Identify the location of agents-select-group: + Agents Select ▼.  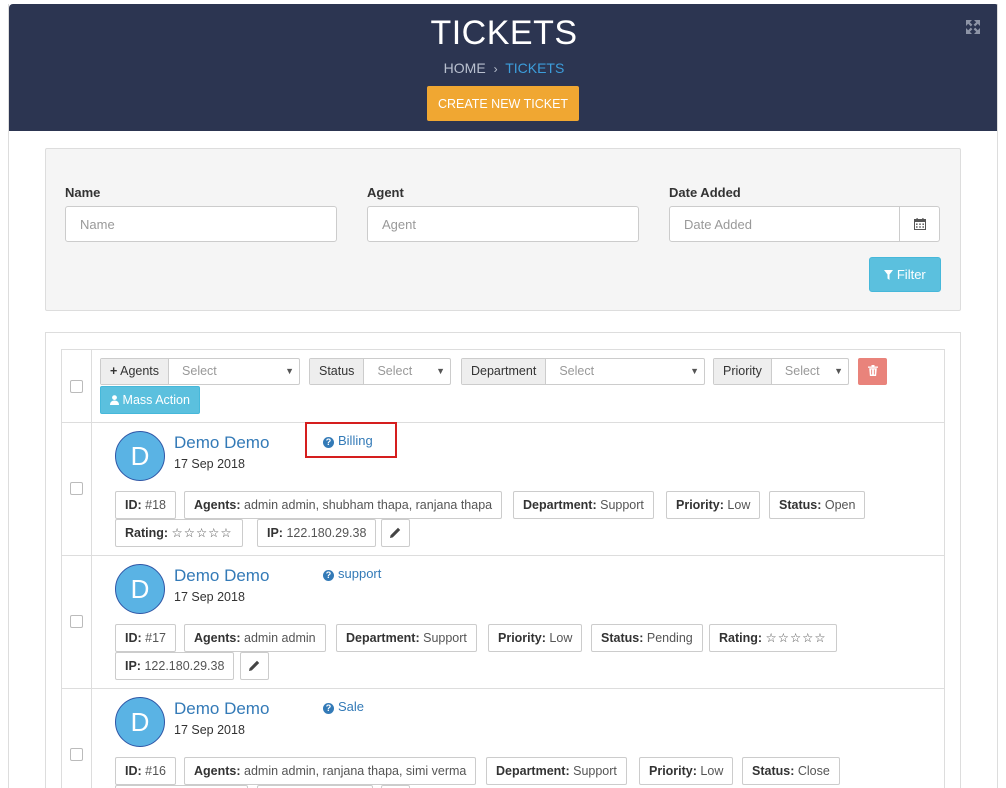
(200, 371).